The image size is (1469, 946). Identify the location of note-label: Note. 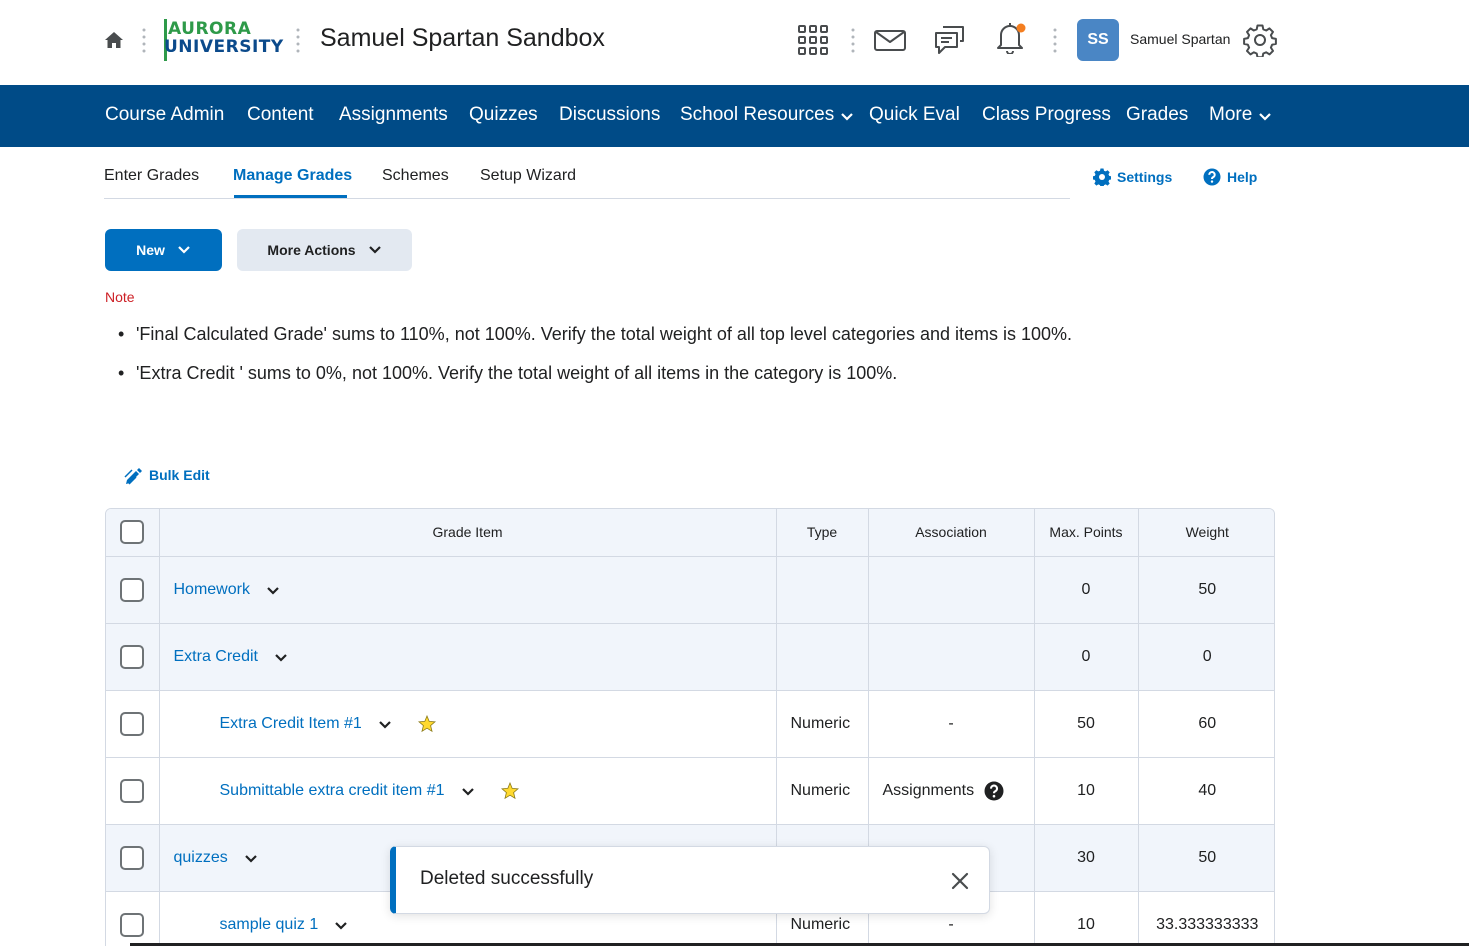
(120, 297).